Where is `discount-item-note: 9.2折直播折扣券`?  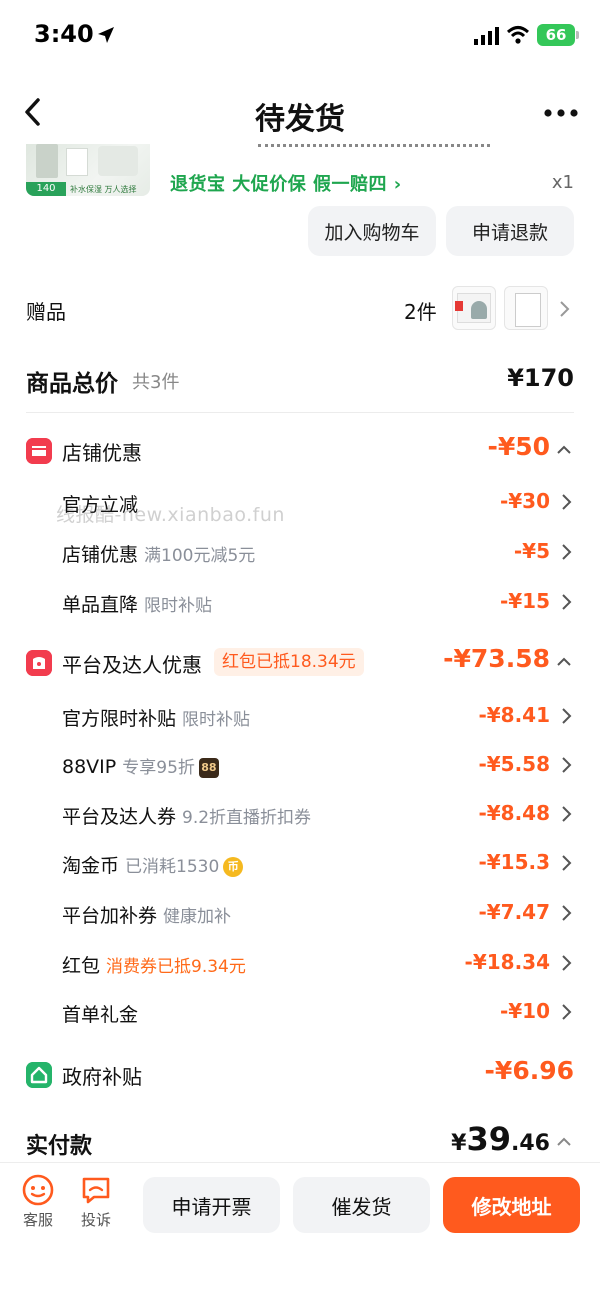 discount-item-note: 9.2折直播折扣券 is located at coordinates (247, 818).